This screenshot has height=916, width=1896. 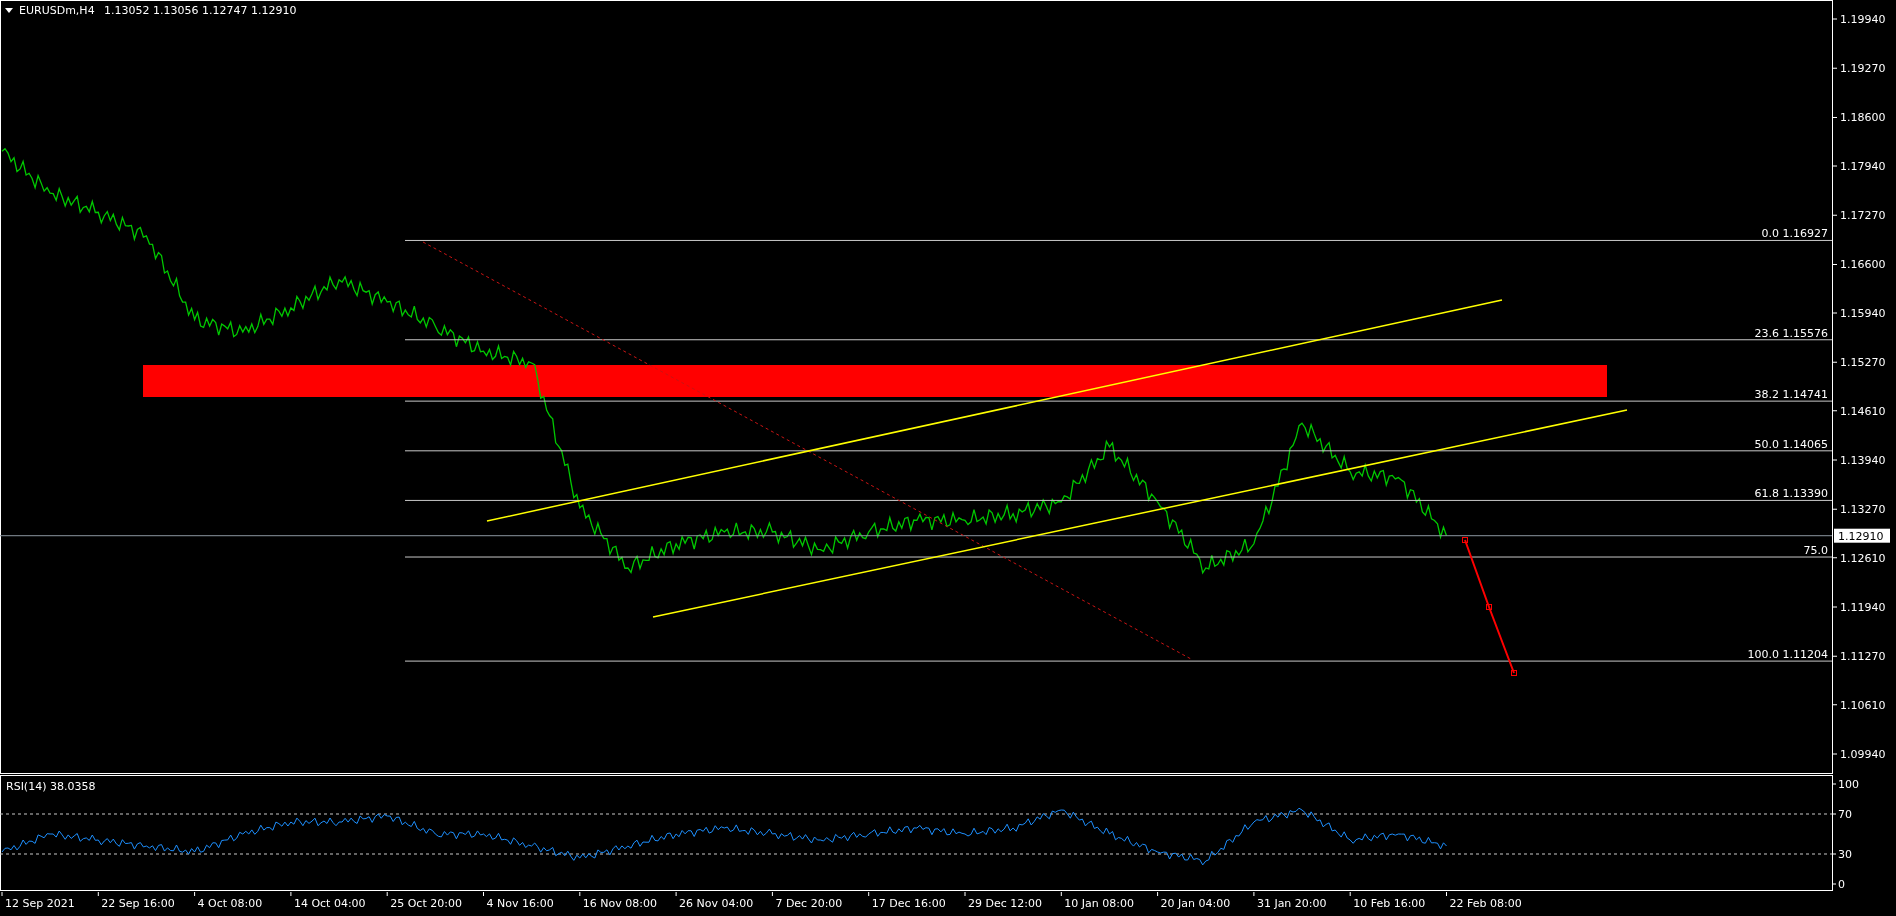 I want to click on rsi-axis-label: 100, so click(x=1848, y=784).